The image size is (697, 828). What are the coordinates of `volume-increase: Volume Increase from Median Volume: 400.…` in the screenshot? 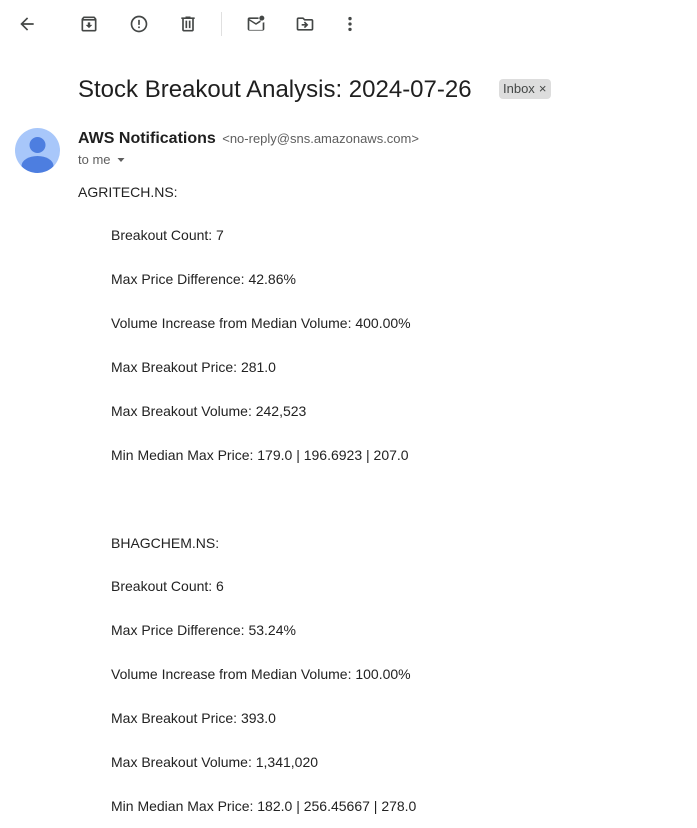 It's located at (261, 323).